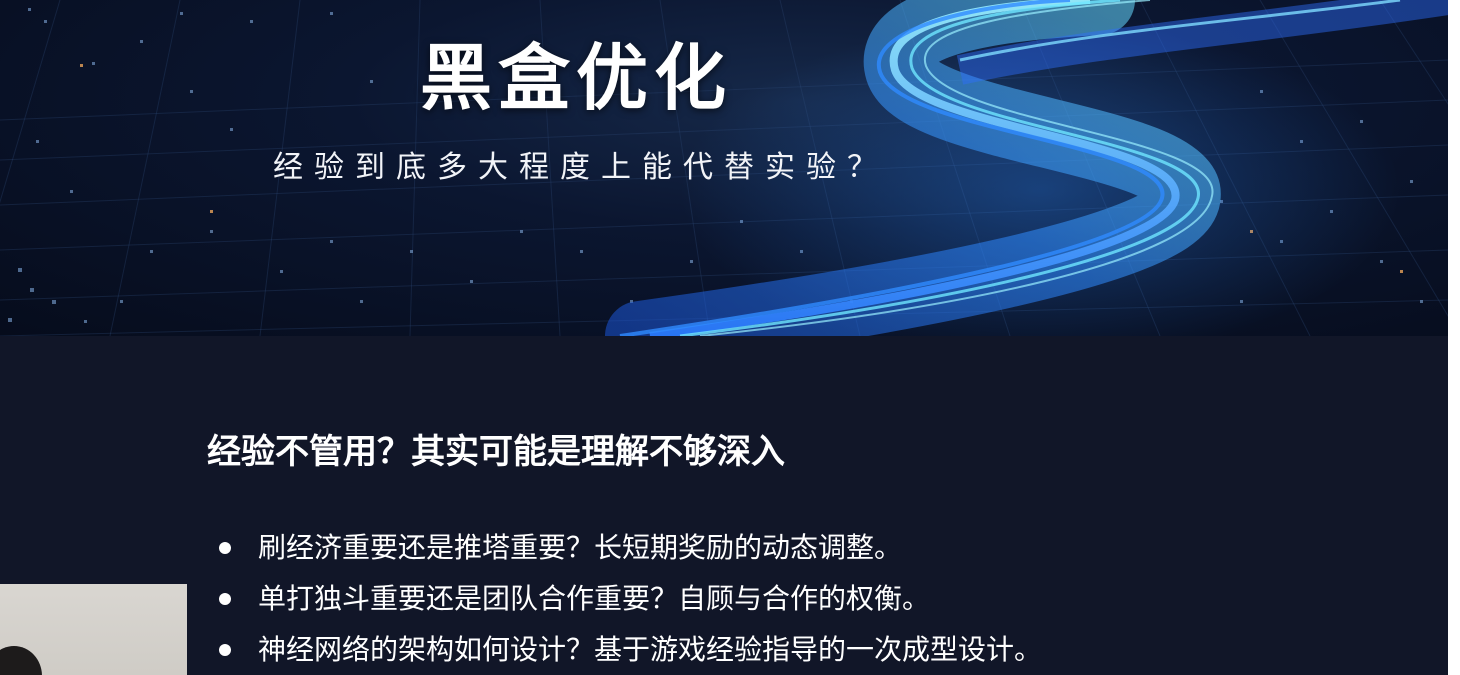 Image resolution: width=1460 pixels, height=675 pixels. I want to click on list-item: 刷经济重要还是推塔重要？长短期奖励的动态调整。, so click(627, 547).